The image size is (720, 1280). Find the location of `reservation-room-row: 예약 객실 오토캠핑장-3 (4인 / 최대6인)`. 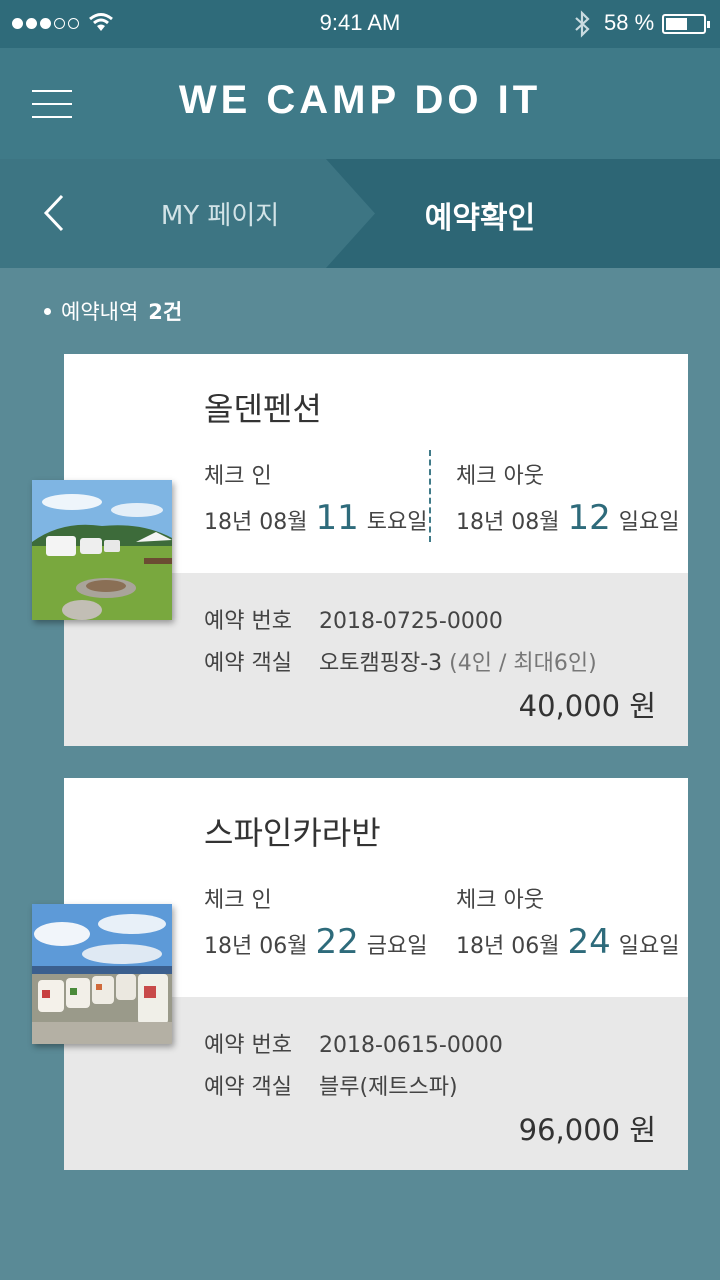

reservation-room-row: 예약 객실 오토캠핑장-3 (4인 / 최대6인) is located at coordinates (400, 661).